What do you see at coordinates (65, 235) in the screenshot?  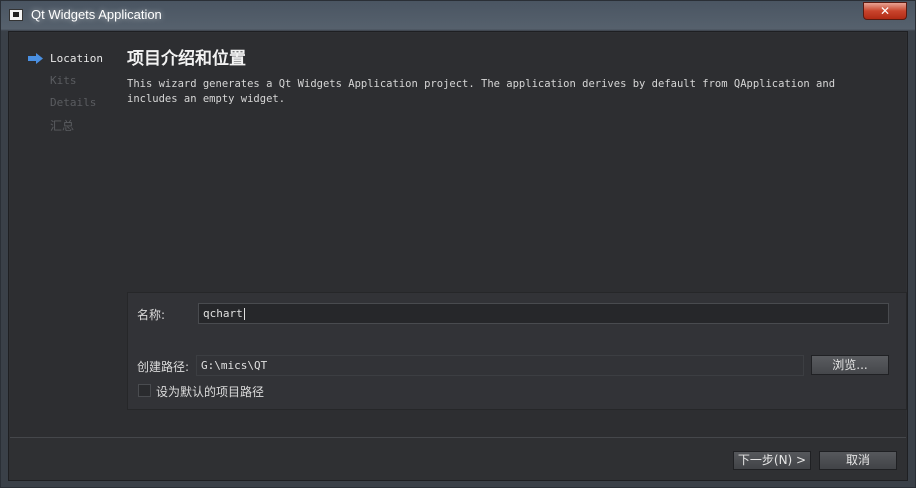 I see `wizard-steps: Location Kits Details 汇总` at bounding box center [65, 235].